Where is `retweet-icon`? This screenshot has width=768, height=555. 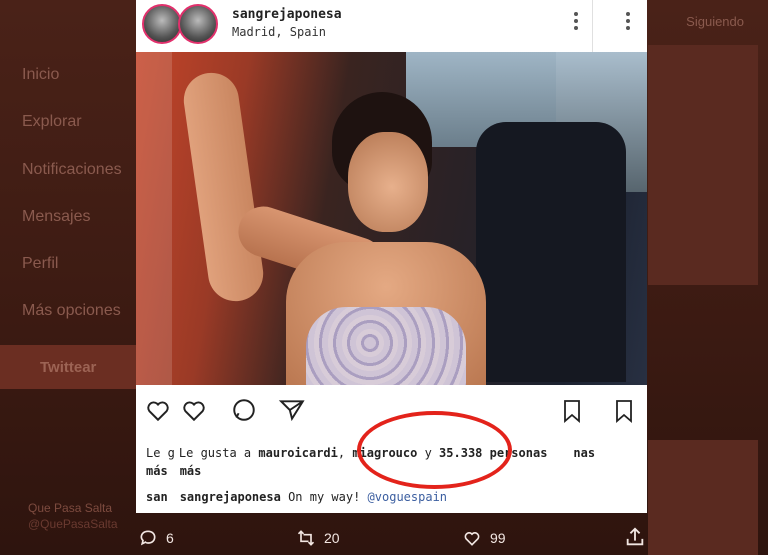 retweet-icon is located at coordinates (306, 538).